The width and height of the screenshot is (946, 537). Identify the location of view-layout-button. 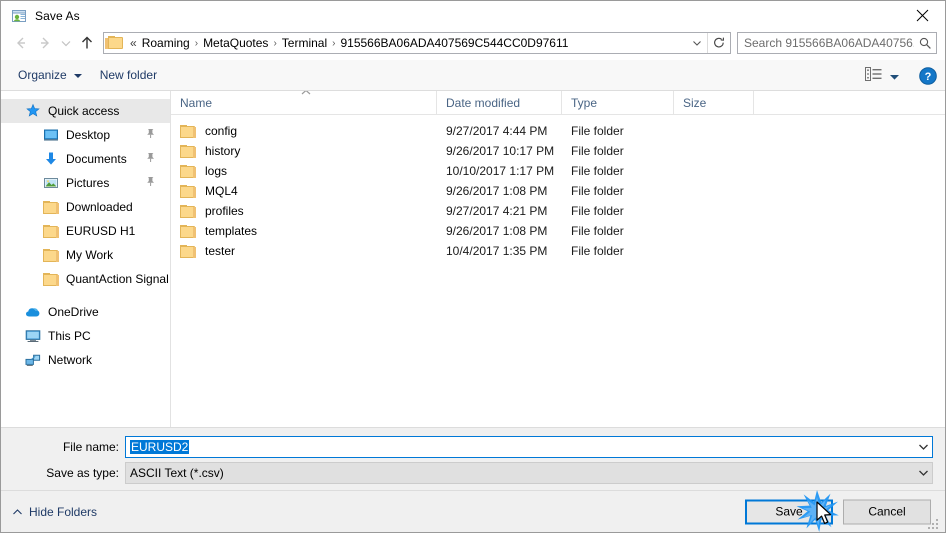
(882, 76).